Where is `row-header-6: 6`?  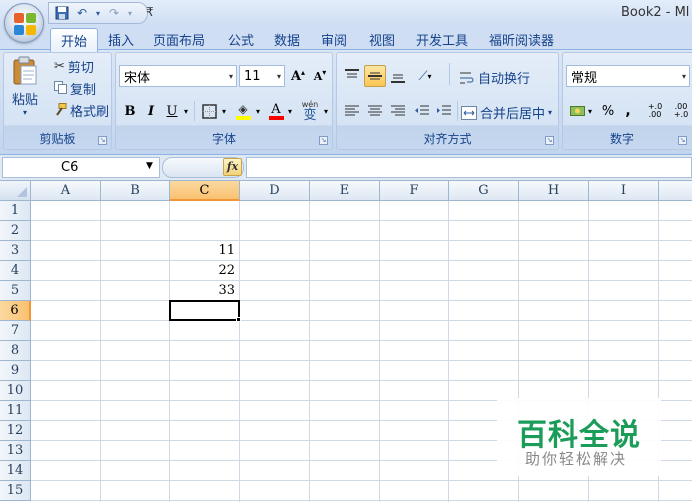
row-header-6: 6 is located at coordinates (15, 311).